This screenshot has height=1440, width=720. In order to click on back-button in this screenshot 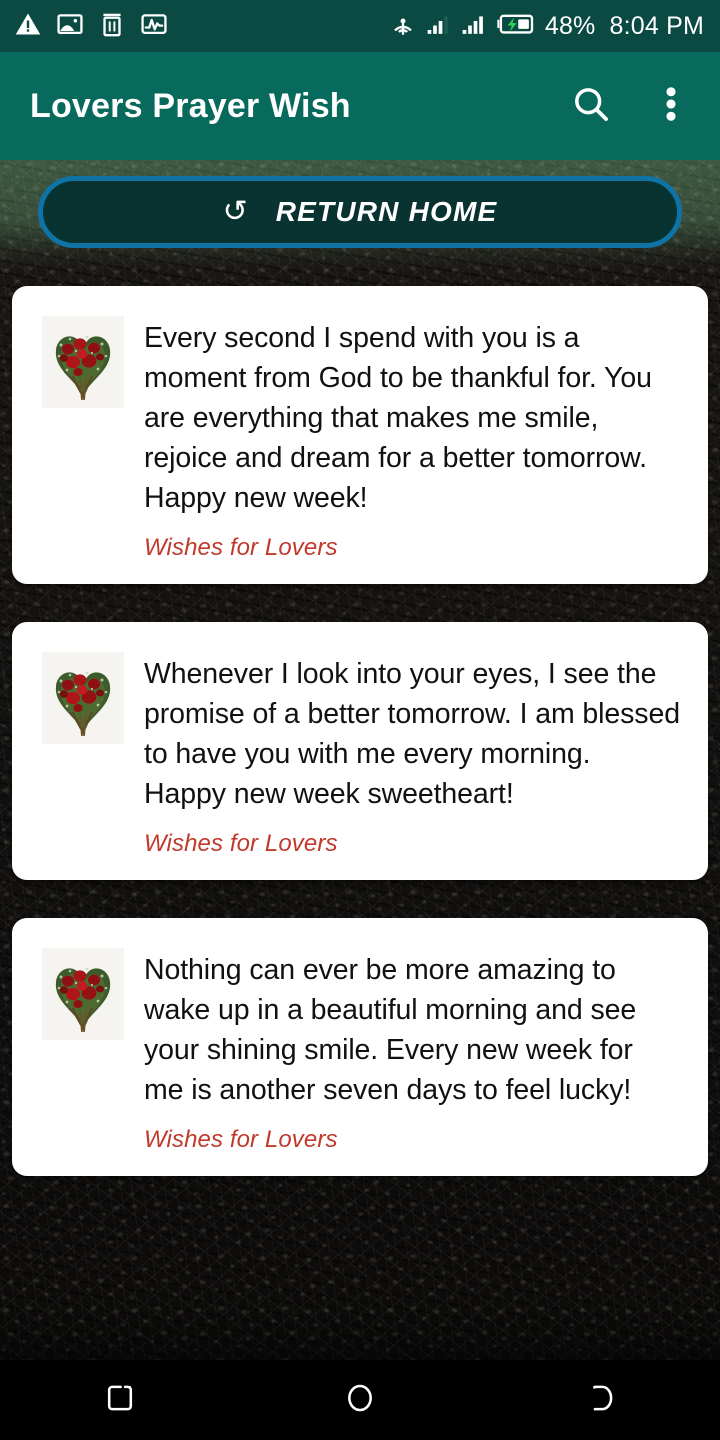, I will do `click(600, 1400)`.